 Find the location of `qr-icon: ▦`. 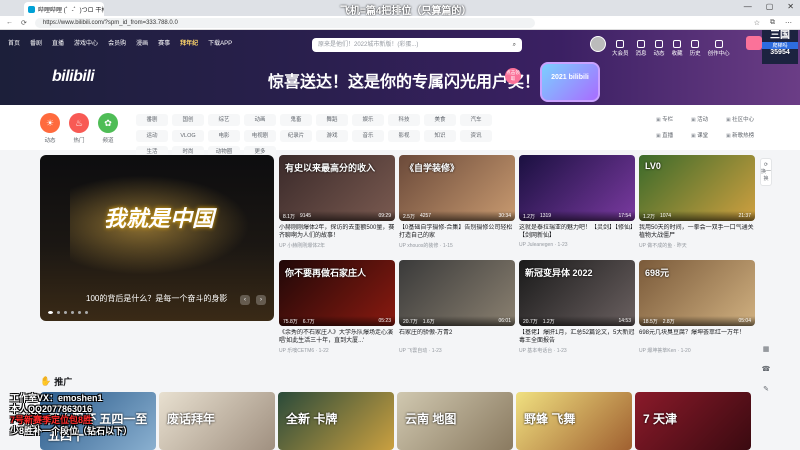

qr-icon: ▦ is located at coordinates (766, 349).